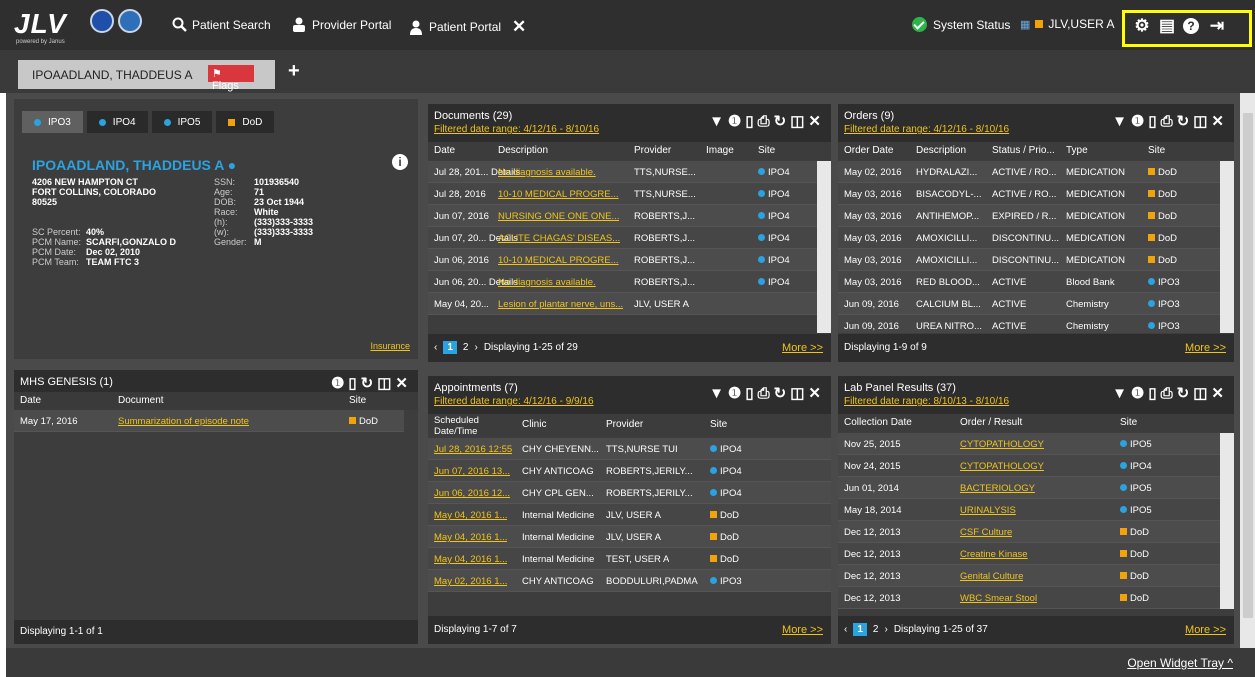  I want to click on table-row: Dec 12, 2013 Creatine Kinase DoD, so click(1029, 554).